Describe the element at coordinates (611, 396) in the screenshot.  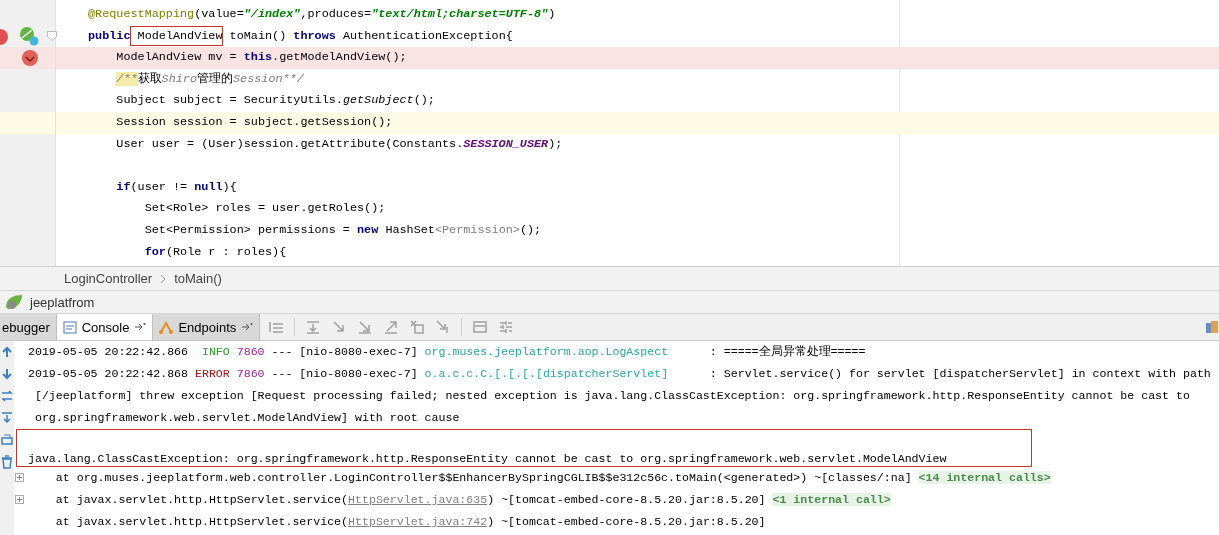
I see `log-line: [/jeeplatform] threw exception [Request processing failed; nested exception is java.lang.ClassCastException: org.springframework.http.ResponseEntity cannot be cast to` at that location.